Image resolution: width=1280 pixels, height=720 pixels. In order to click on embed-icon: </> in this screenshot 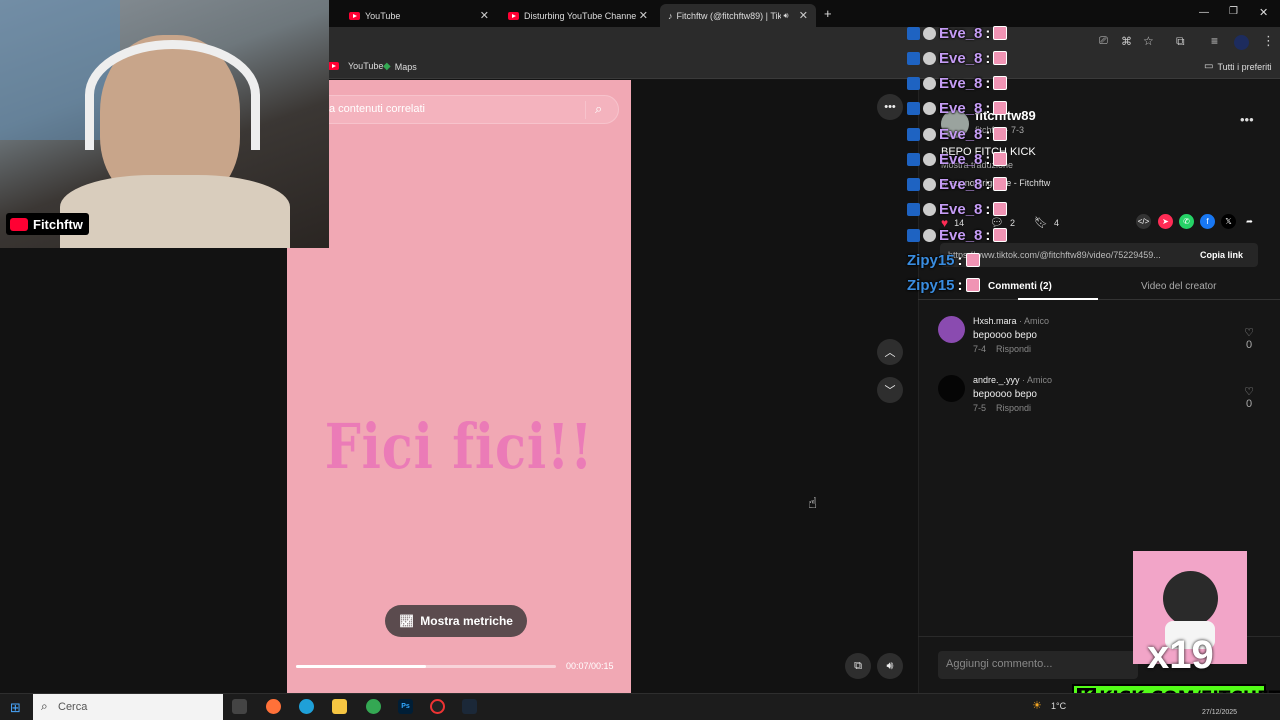, I will do `click(1143, 221)`.